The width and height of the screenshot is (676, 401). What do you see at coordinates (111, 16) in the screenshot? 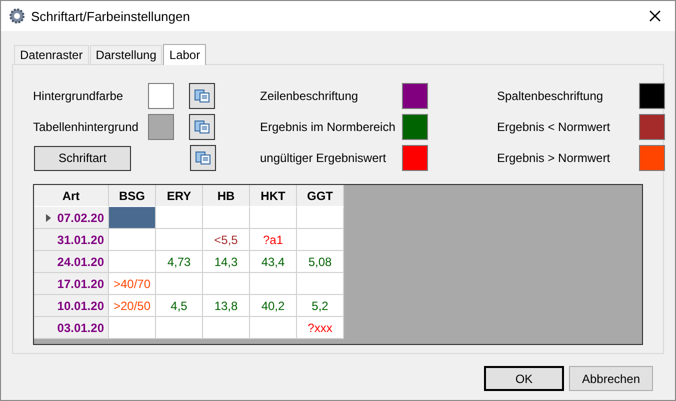
I see `window-title: Schriftart/Farbeinstellungen` at bounding box center [111, 16].